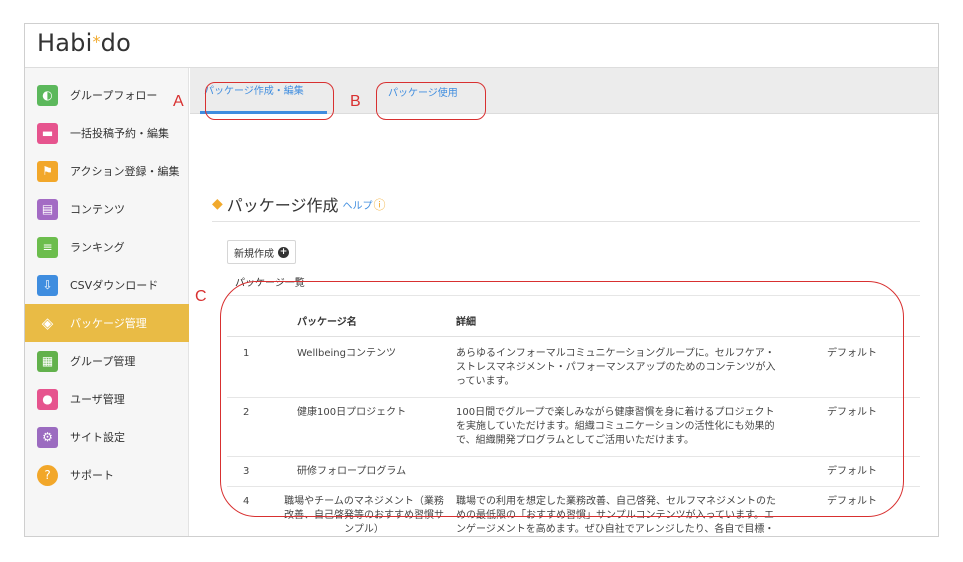 Image resolution: width=963 pixels, height=562 pixels. What do you see at coordinates (283, 252) in the screenshot?
I see `plus-circle-icon: +` at bounding box center [283, 252].